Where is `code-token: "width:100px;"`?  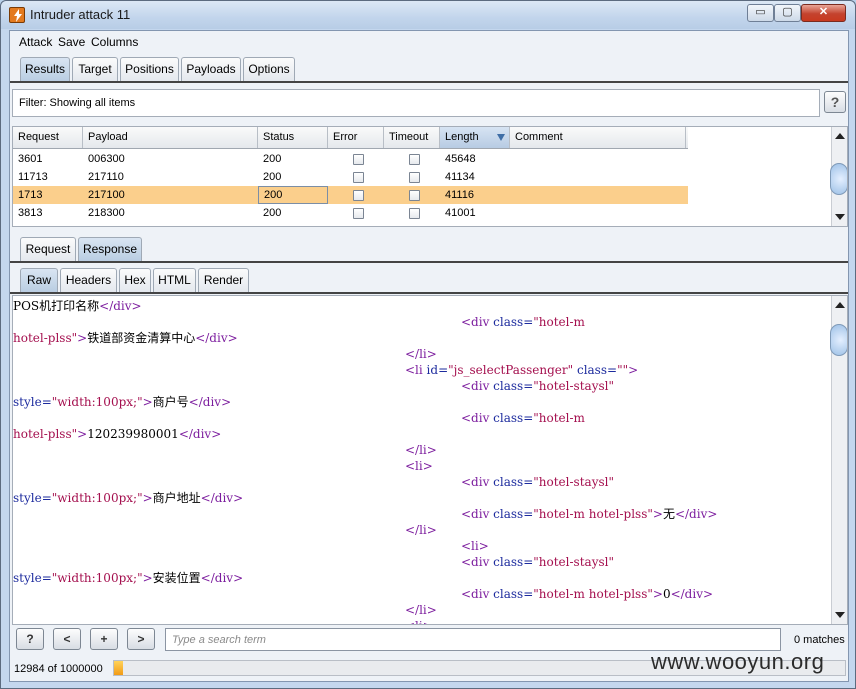
code-token: "width:100px;" is located at coordinates (97, 578).